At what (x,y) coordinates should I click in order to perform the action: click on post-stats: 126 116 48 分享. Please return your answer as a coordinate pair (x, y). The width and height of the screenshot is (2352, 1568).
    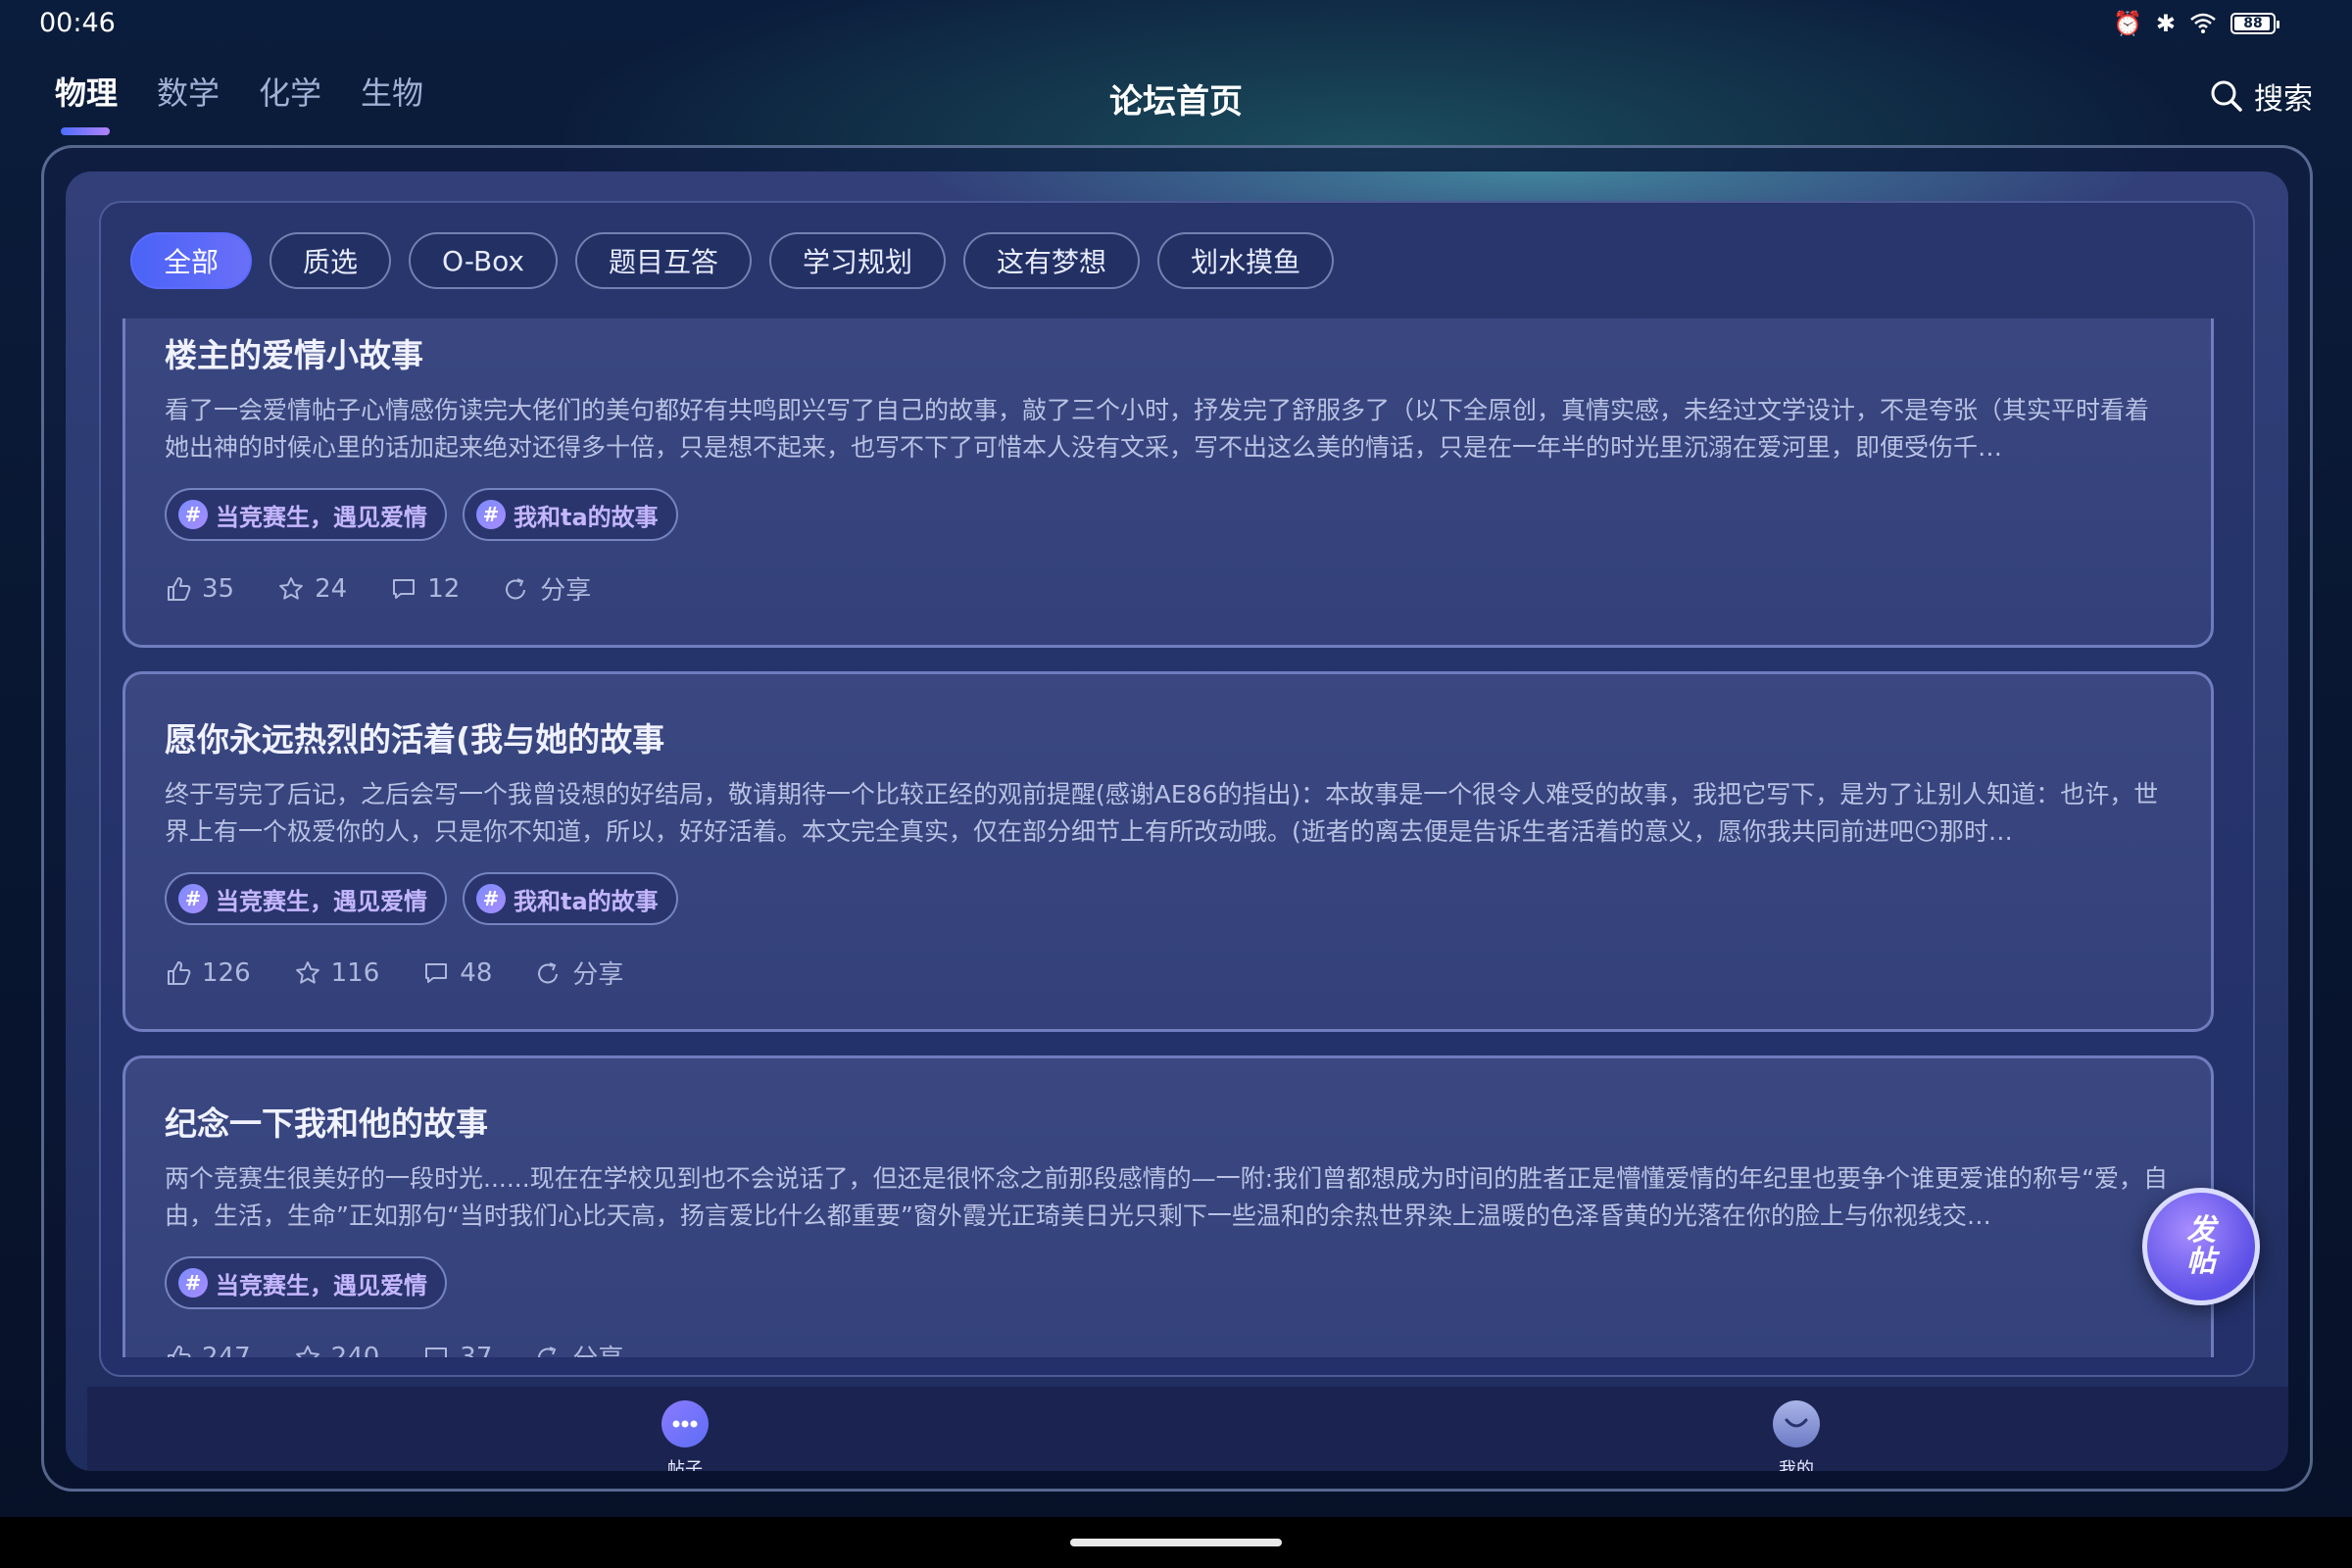
    Looking at the image, I should click on (1168, 973).